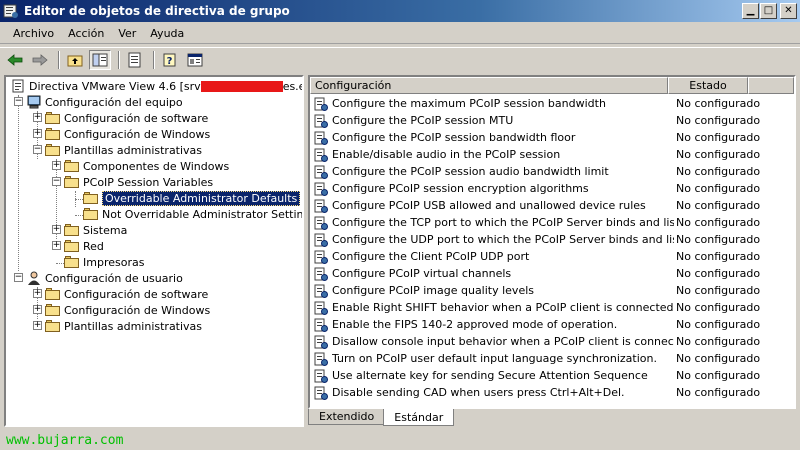  I want to click on close-button: ✕, so click(788, 11).